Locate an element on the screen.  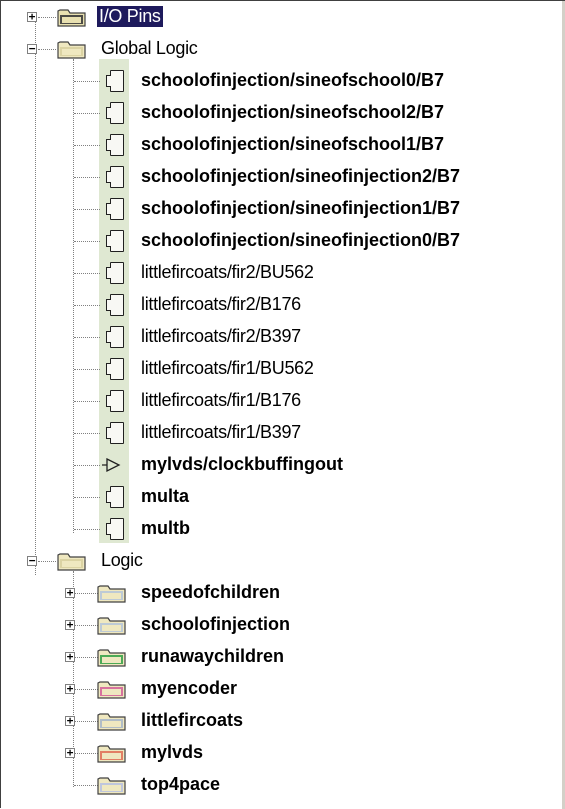
expand-myencoder-button: + is located at coordinates (70, 688).